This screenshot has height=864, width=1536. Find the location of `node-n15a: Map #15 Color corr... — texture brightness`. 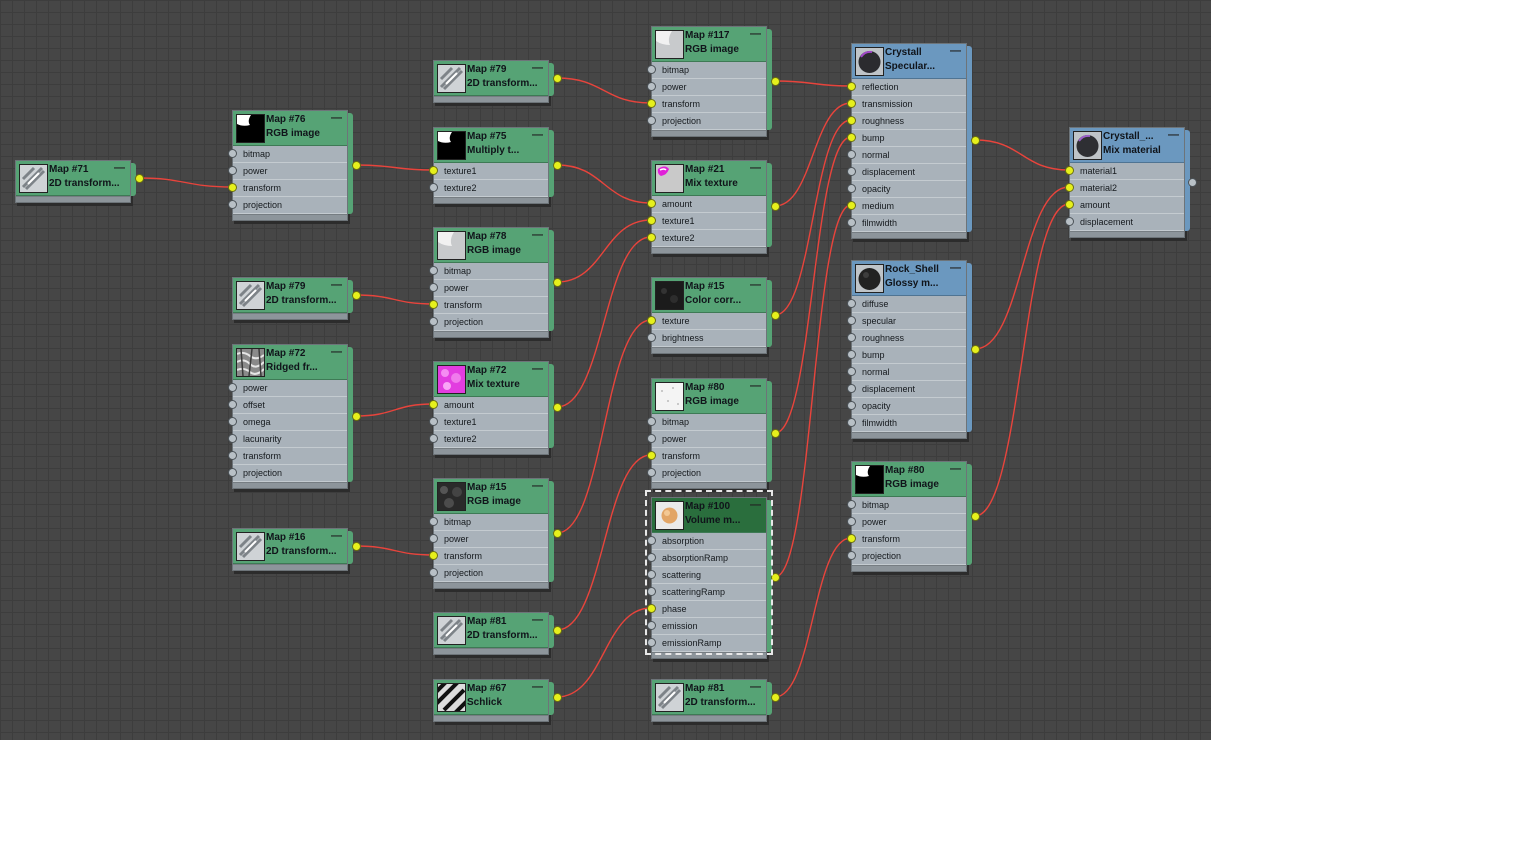

node-n15a: Map #15 Color corr... — texture brightness is located at coordinates (713, 315).